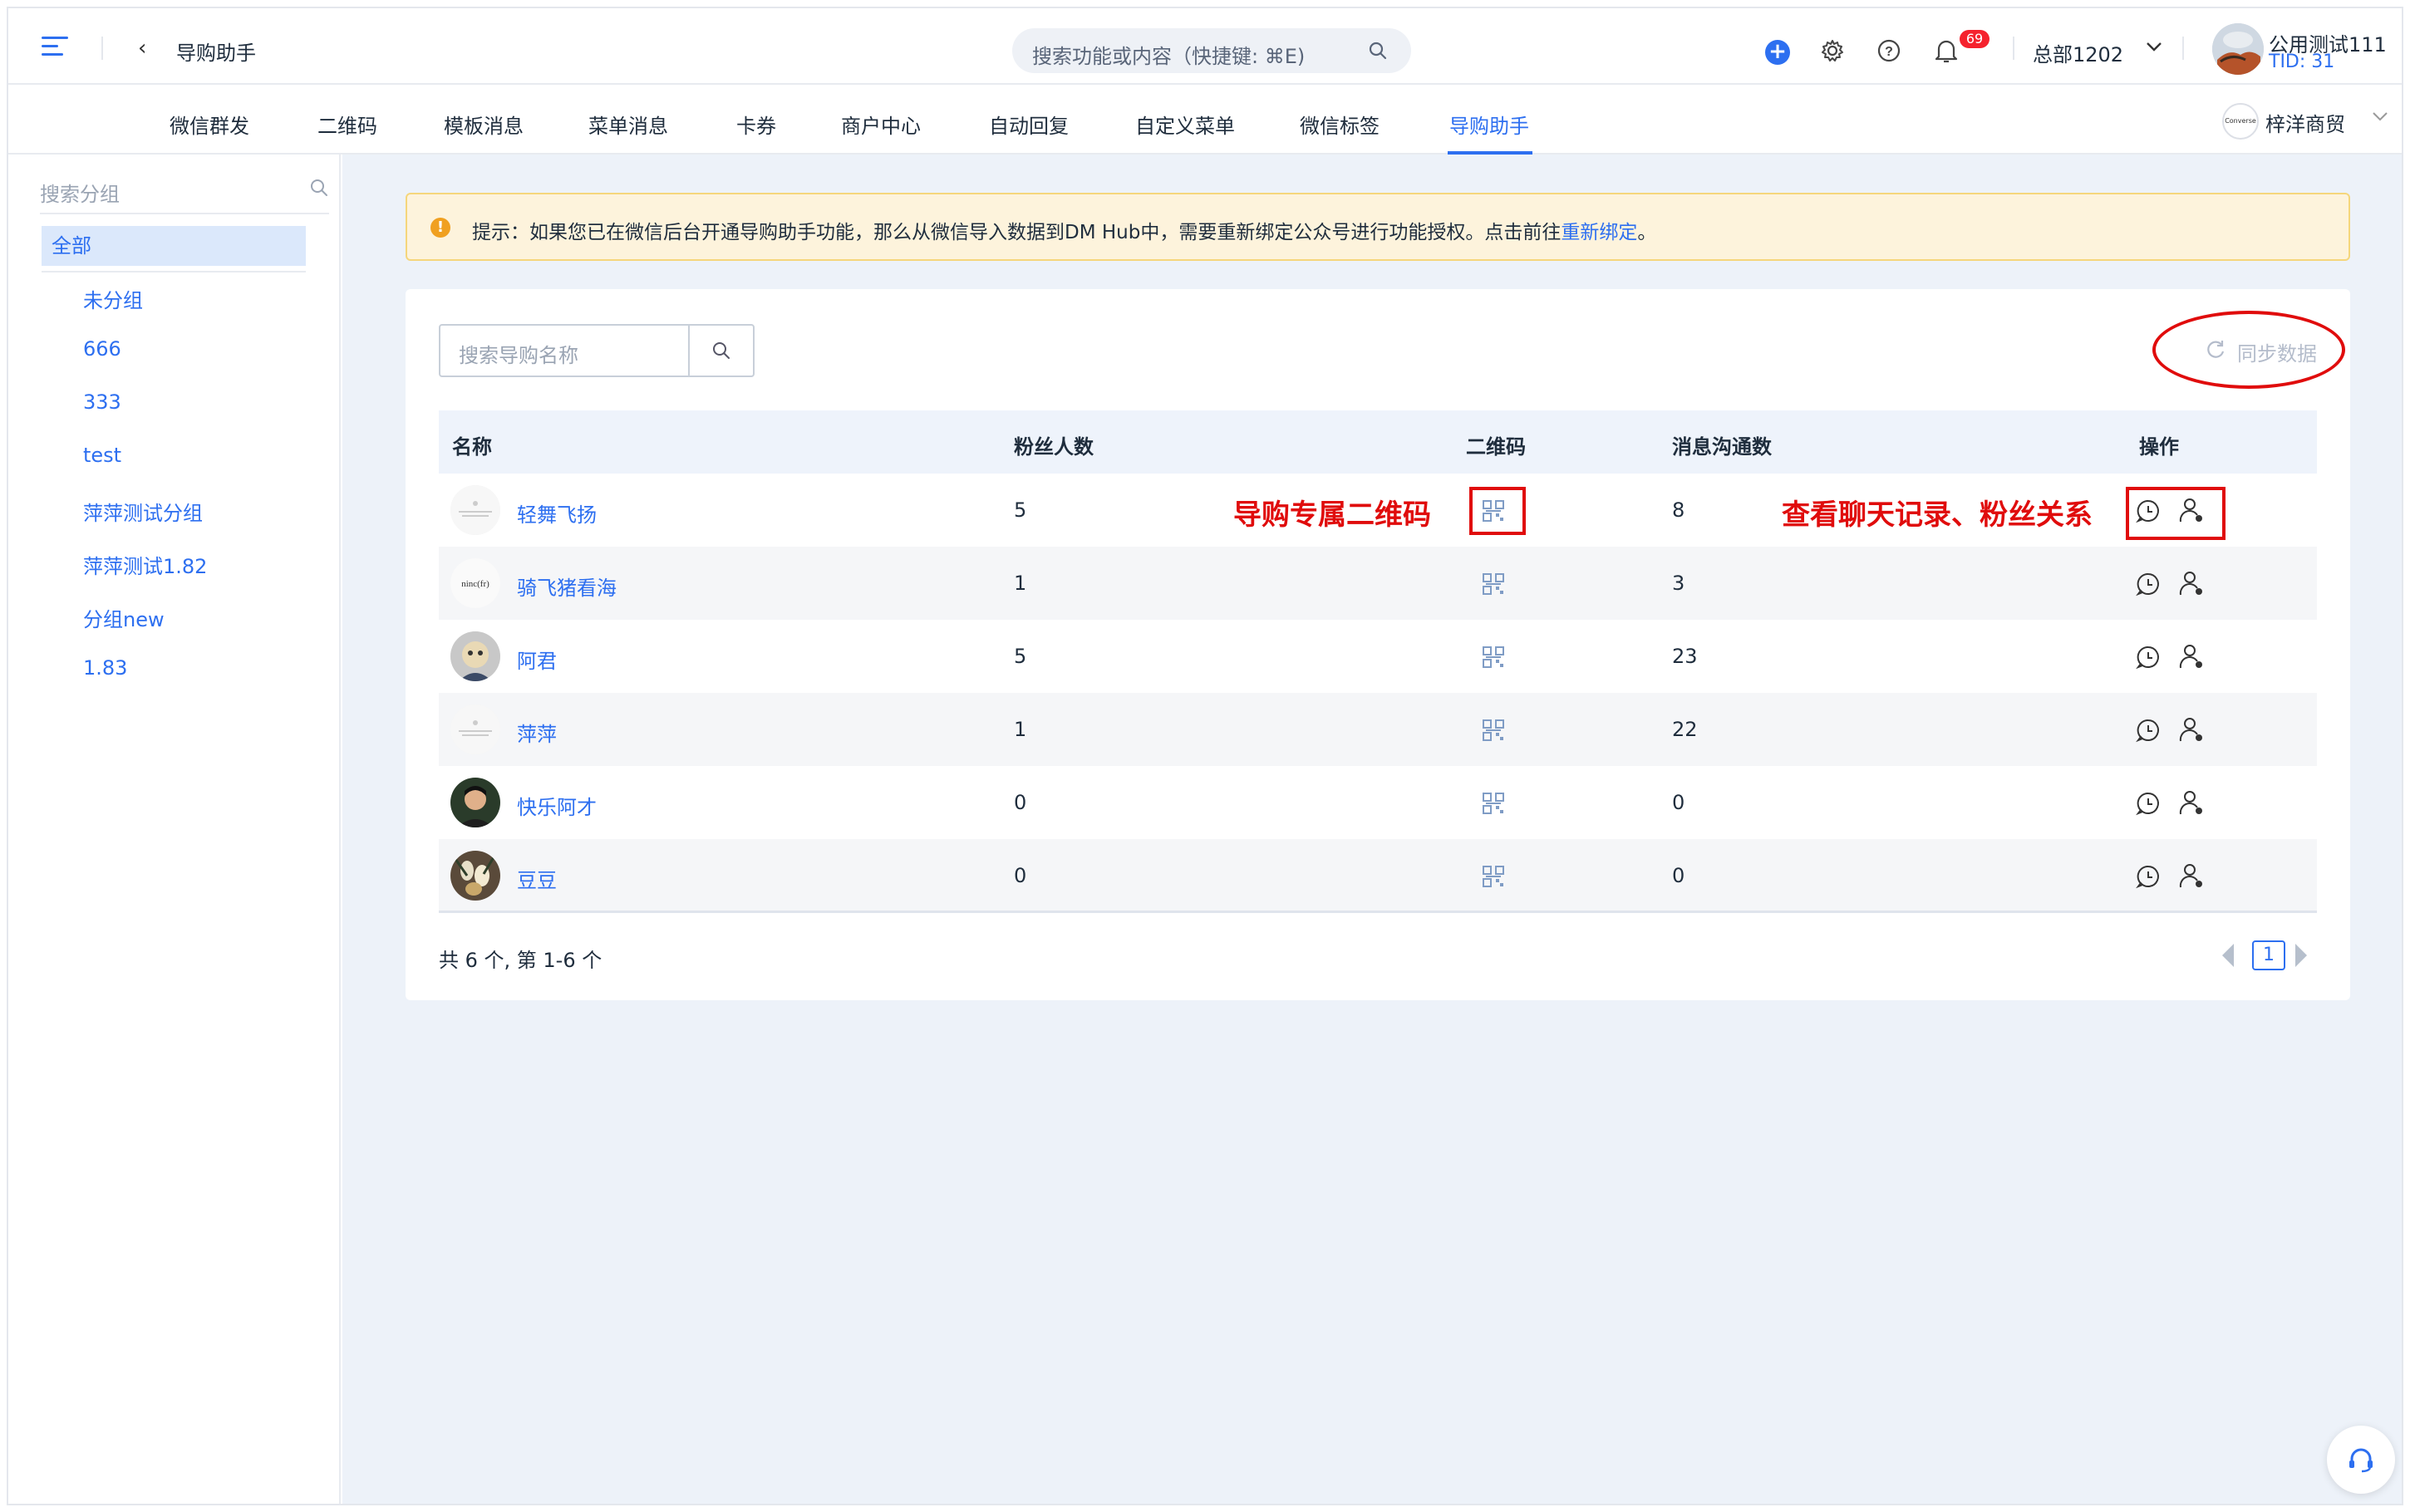 This screenshot has height=1512, width=2410. What do you see at coordinates (55, 46) in the screenshot?
I see `menu-icon` at bounding box center [55, 46].